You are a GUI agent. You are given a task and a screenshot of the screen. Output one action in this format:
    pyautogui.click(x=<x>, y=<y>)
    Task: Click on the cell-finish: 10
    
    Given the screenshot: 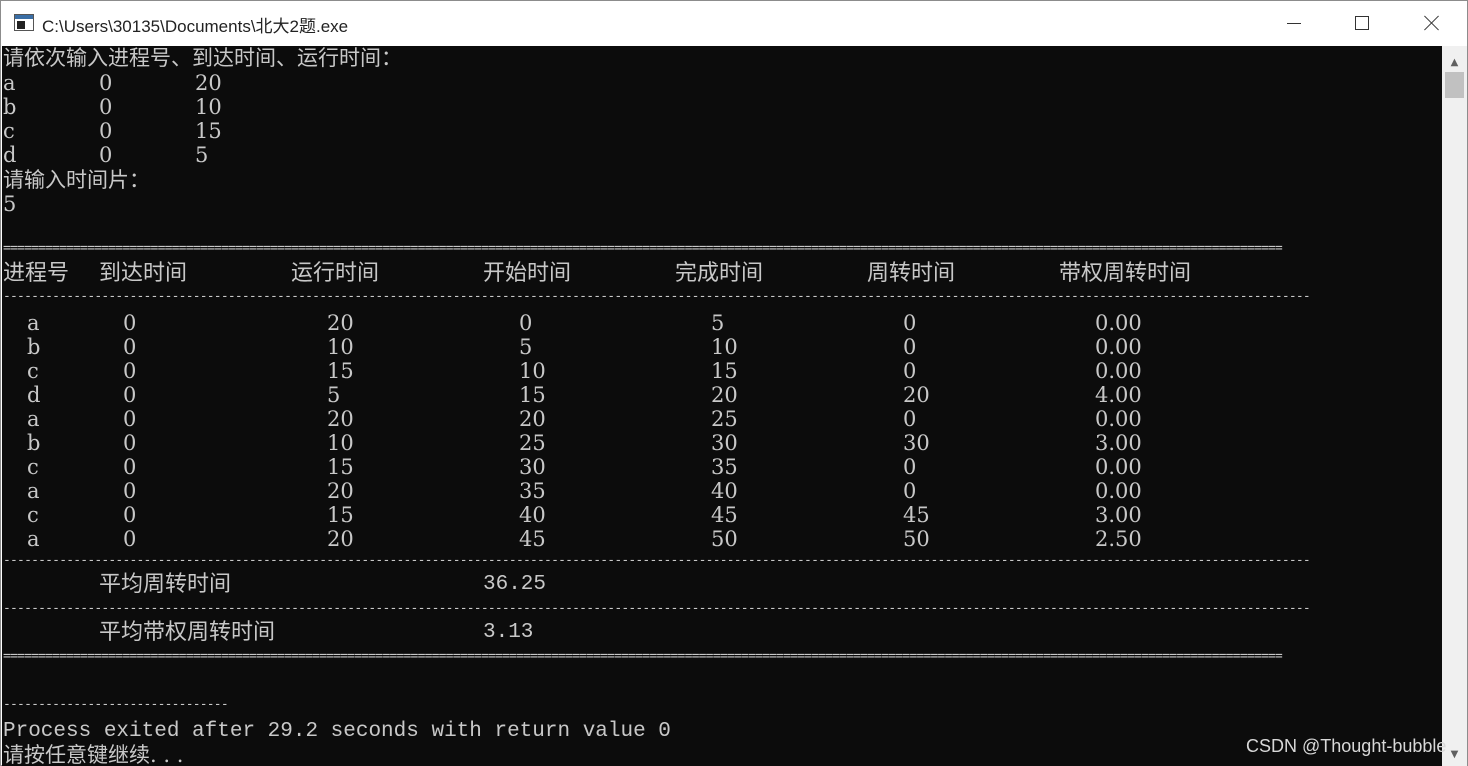 What is the action you would take?
    pyautogui.click(x=724, y=347)
    